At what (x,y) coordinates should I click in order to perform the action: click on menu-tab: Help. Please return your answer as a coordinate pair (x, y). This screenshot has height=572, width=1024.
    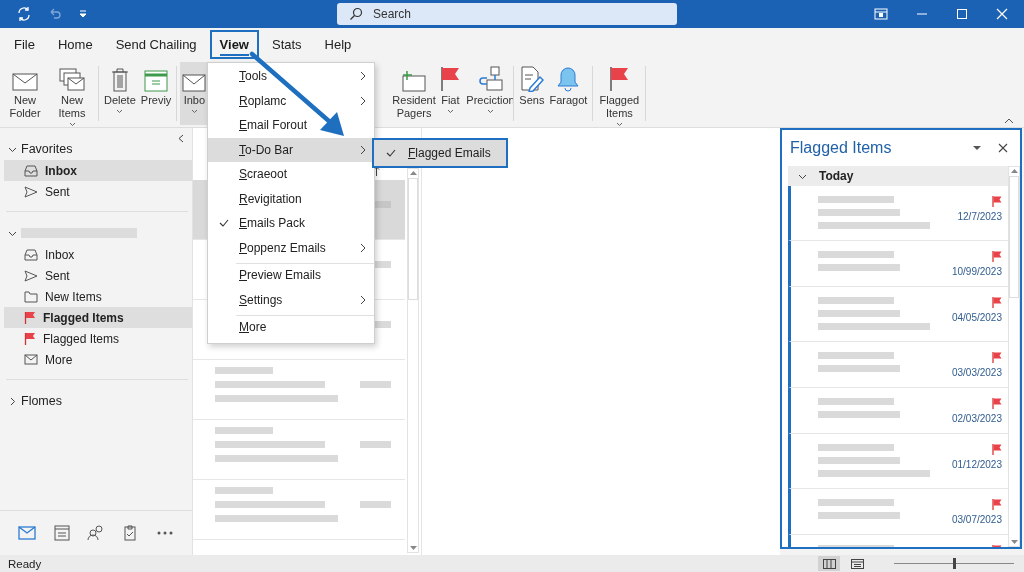
    Looking at the image, I should click on (338, 44).